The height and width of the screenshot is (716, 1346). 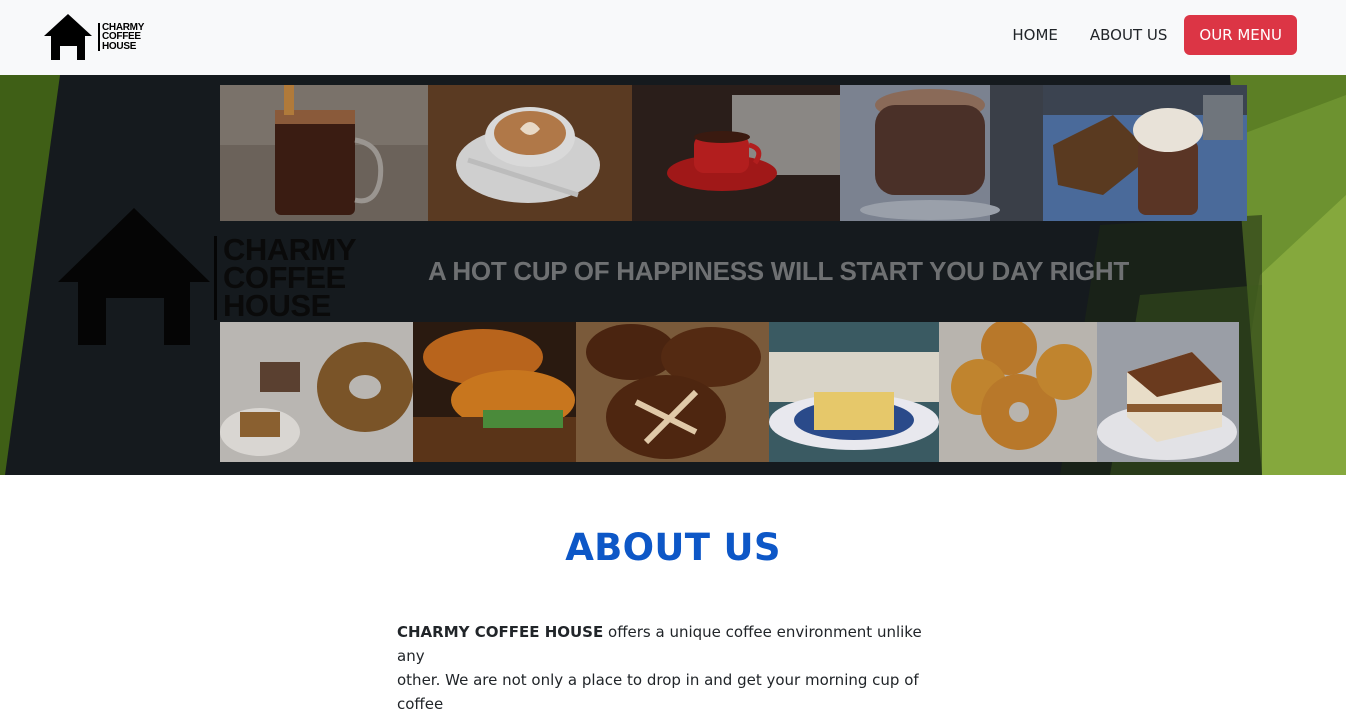 I want to click on top-photo-strip, so click(x=733, y=153).